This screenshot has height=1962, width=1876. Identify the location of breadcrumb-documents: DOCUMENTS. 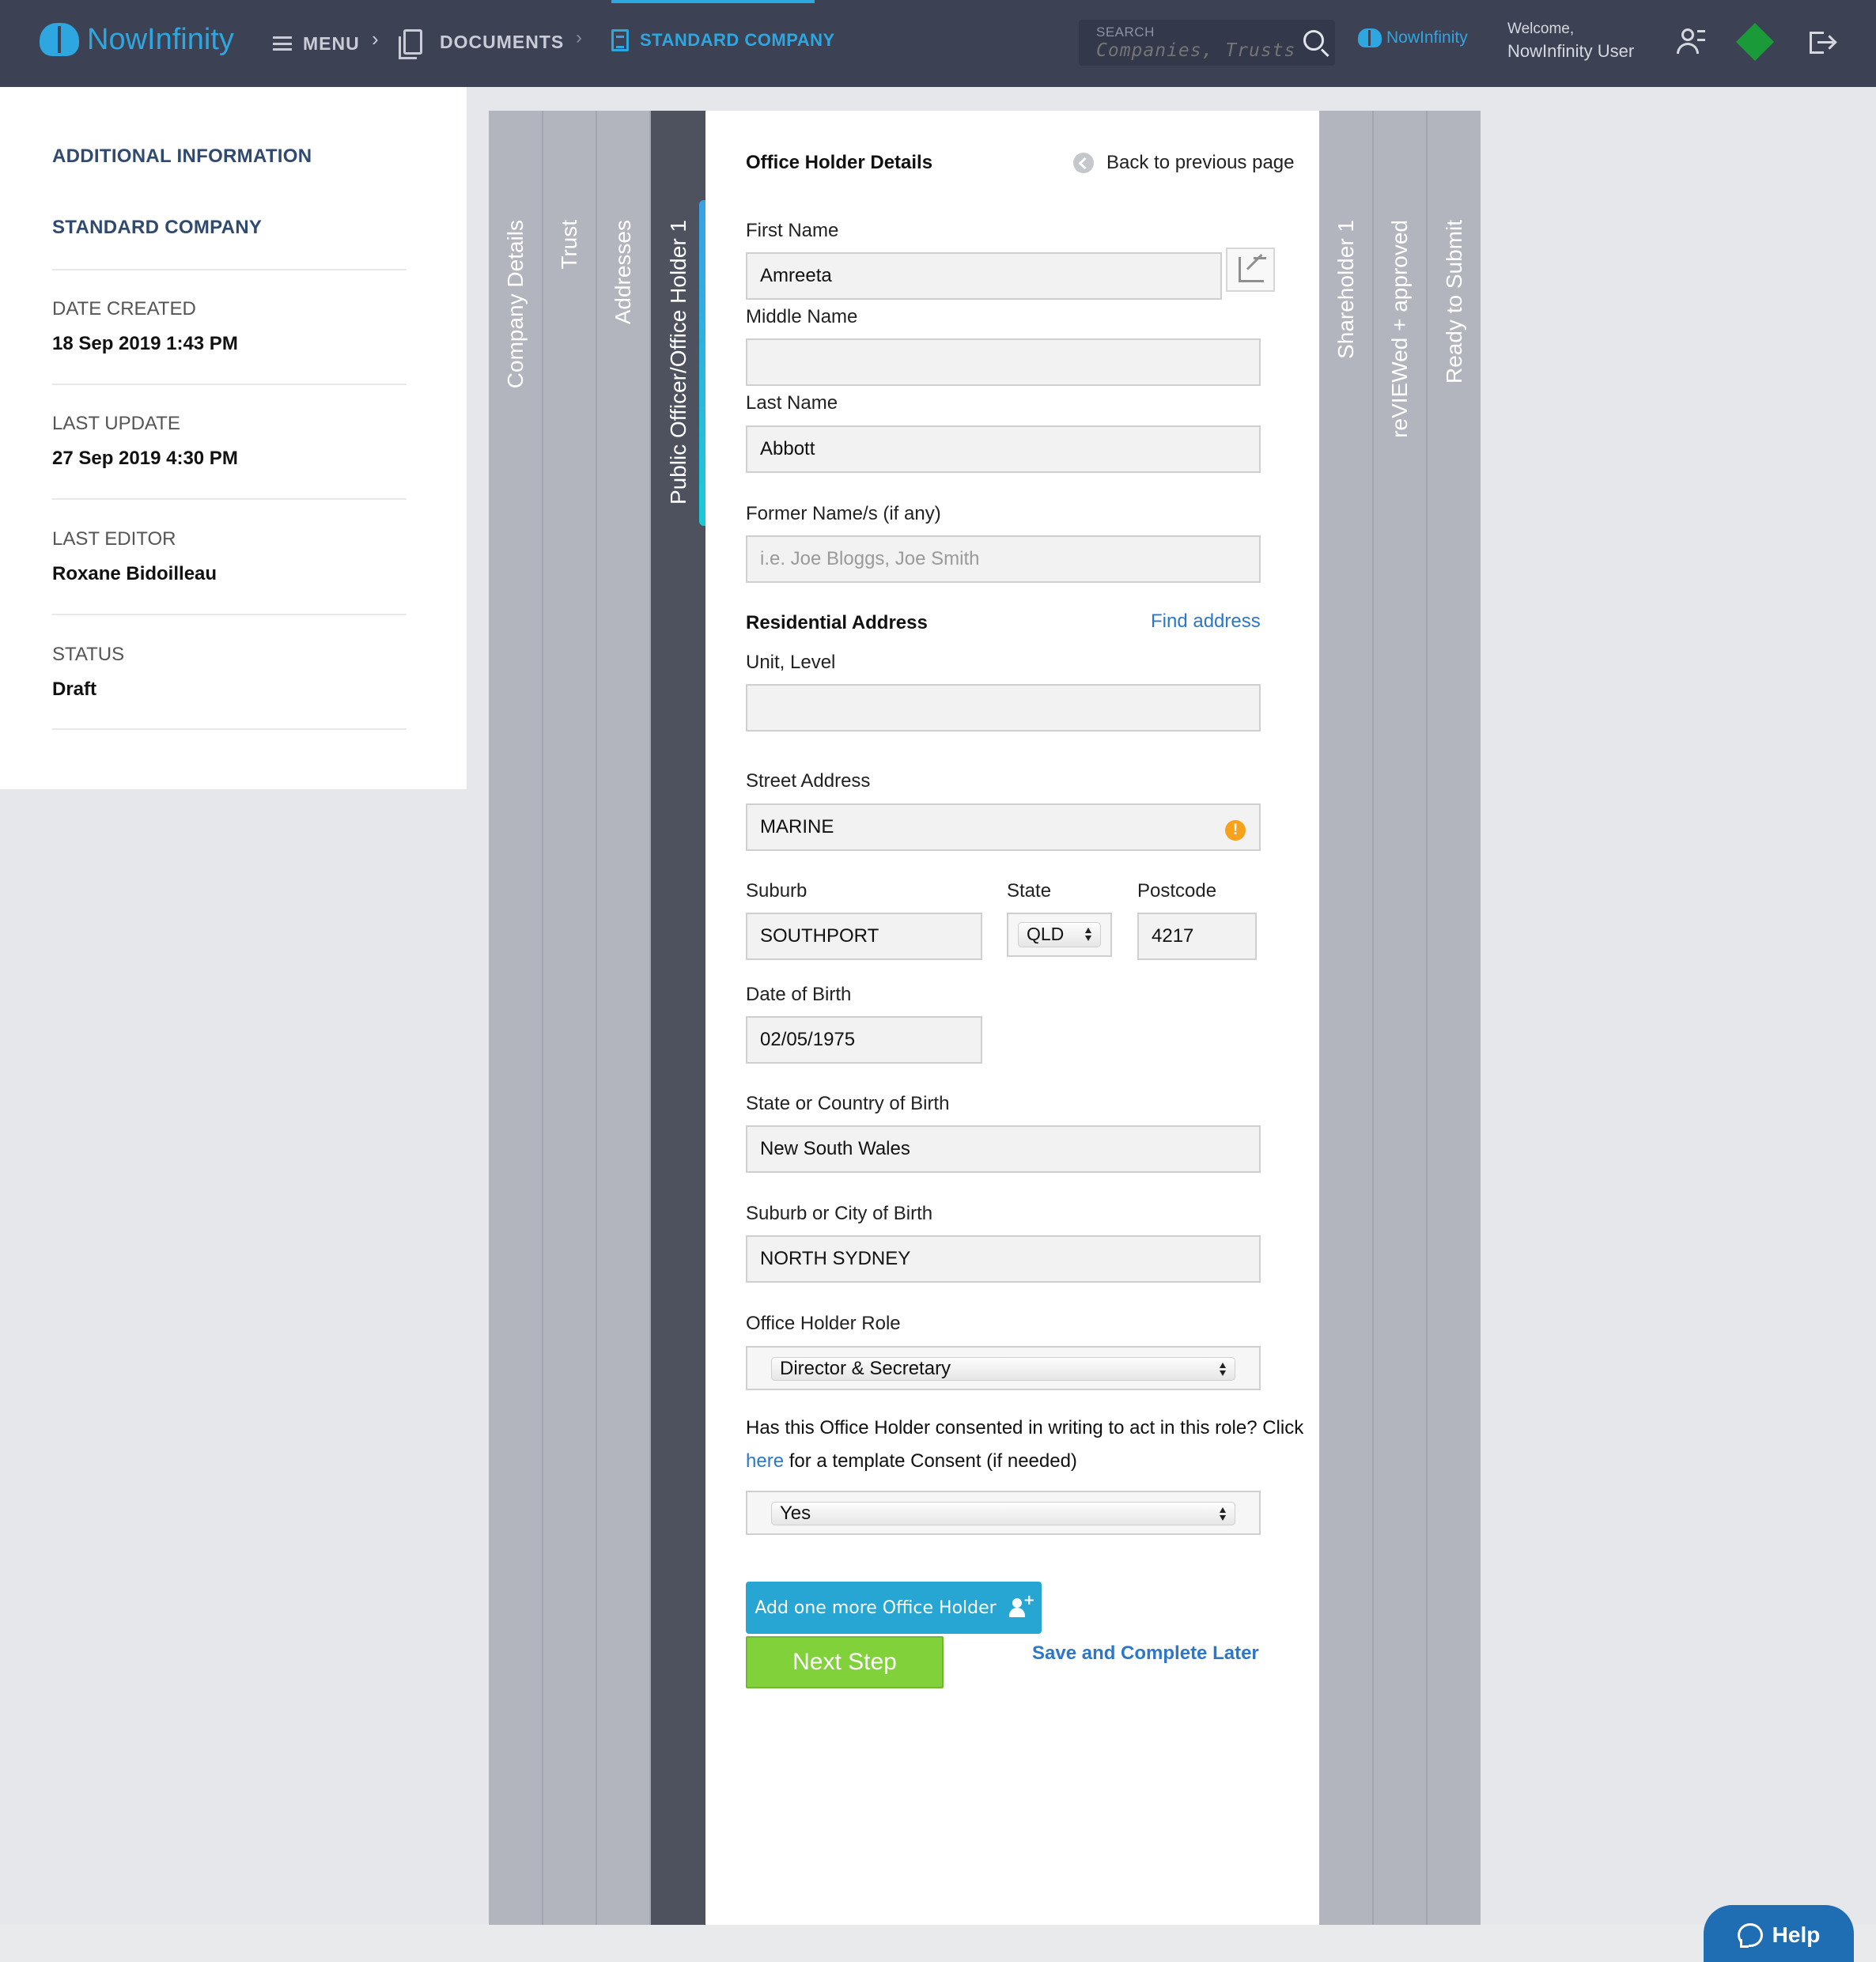
(481, 42).